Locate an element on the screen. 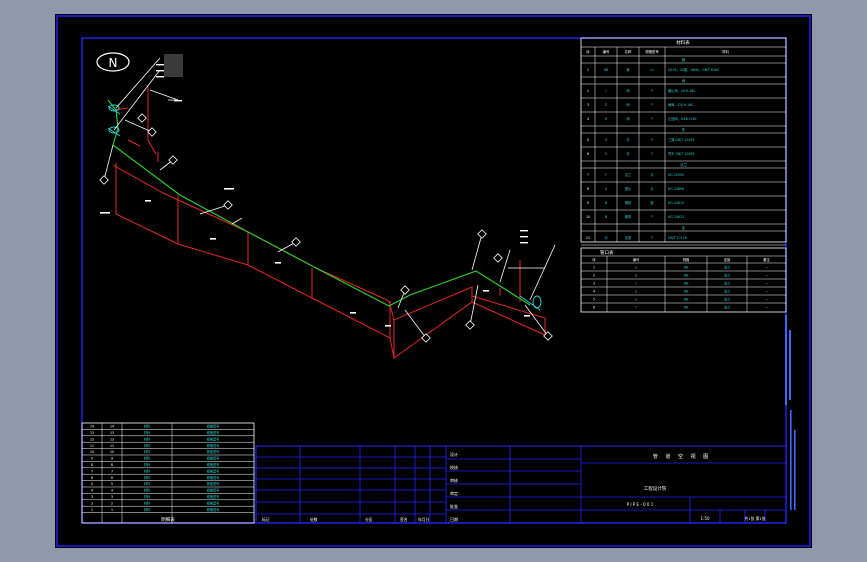  parts-list-cell: 3 is located at coordinates (112, 497).